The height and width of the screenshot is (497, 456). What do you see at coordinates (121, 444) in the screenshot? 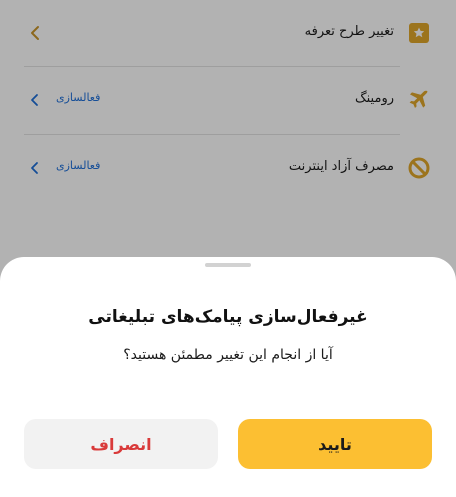
I see `cancel-button: انصراف` at bounding box center [121, 444].